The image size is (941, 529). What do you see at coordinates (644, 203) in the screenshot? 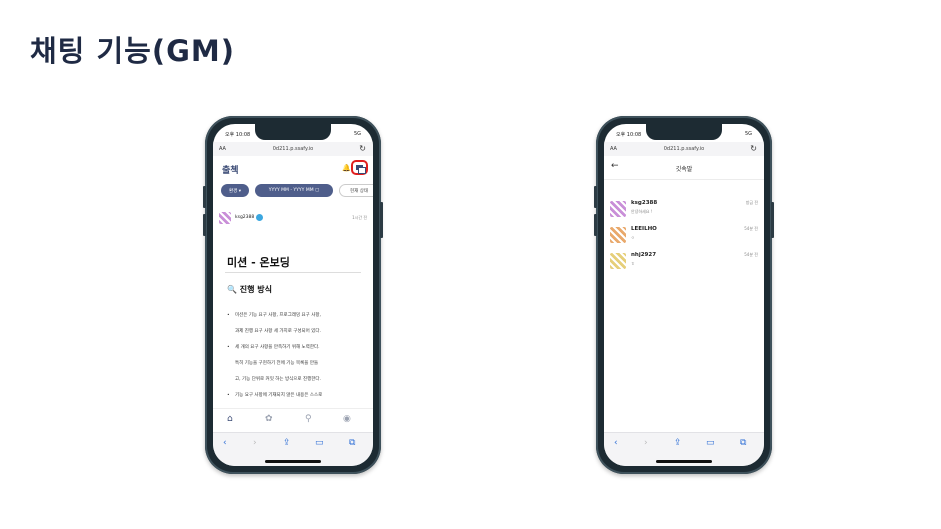
I see `chat-name: ksg2388` at bounding box center [644, 203].